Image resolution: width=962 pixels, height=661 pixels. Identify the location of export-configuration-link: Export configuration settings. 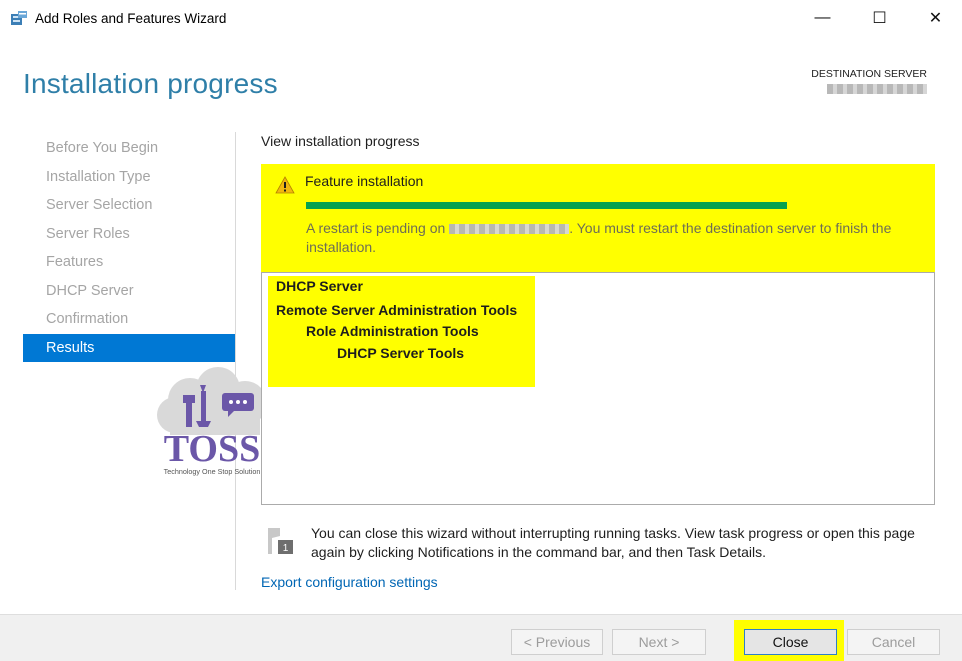
(349, 582).